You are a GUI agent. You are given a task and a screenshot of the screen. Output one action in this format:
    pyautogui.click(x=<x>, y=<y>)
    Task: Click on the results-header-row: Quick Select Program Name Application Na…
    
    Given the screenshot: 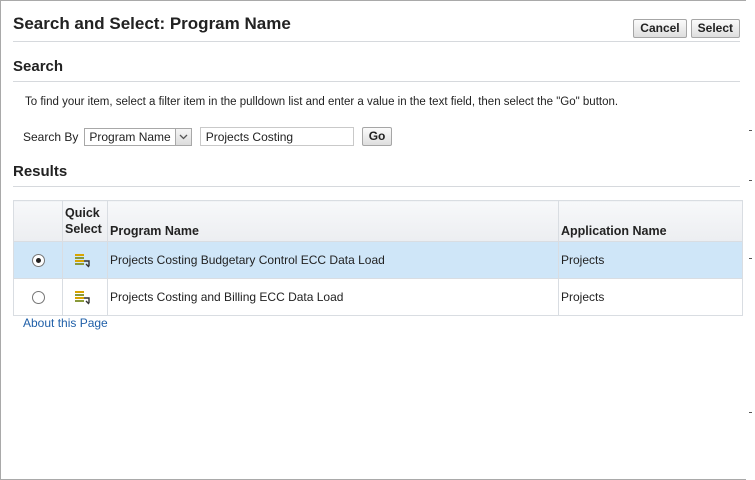 What is the action you would take?
    pyautogui.click(x=378, y=221)
    